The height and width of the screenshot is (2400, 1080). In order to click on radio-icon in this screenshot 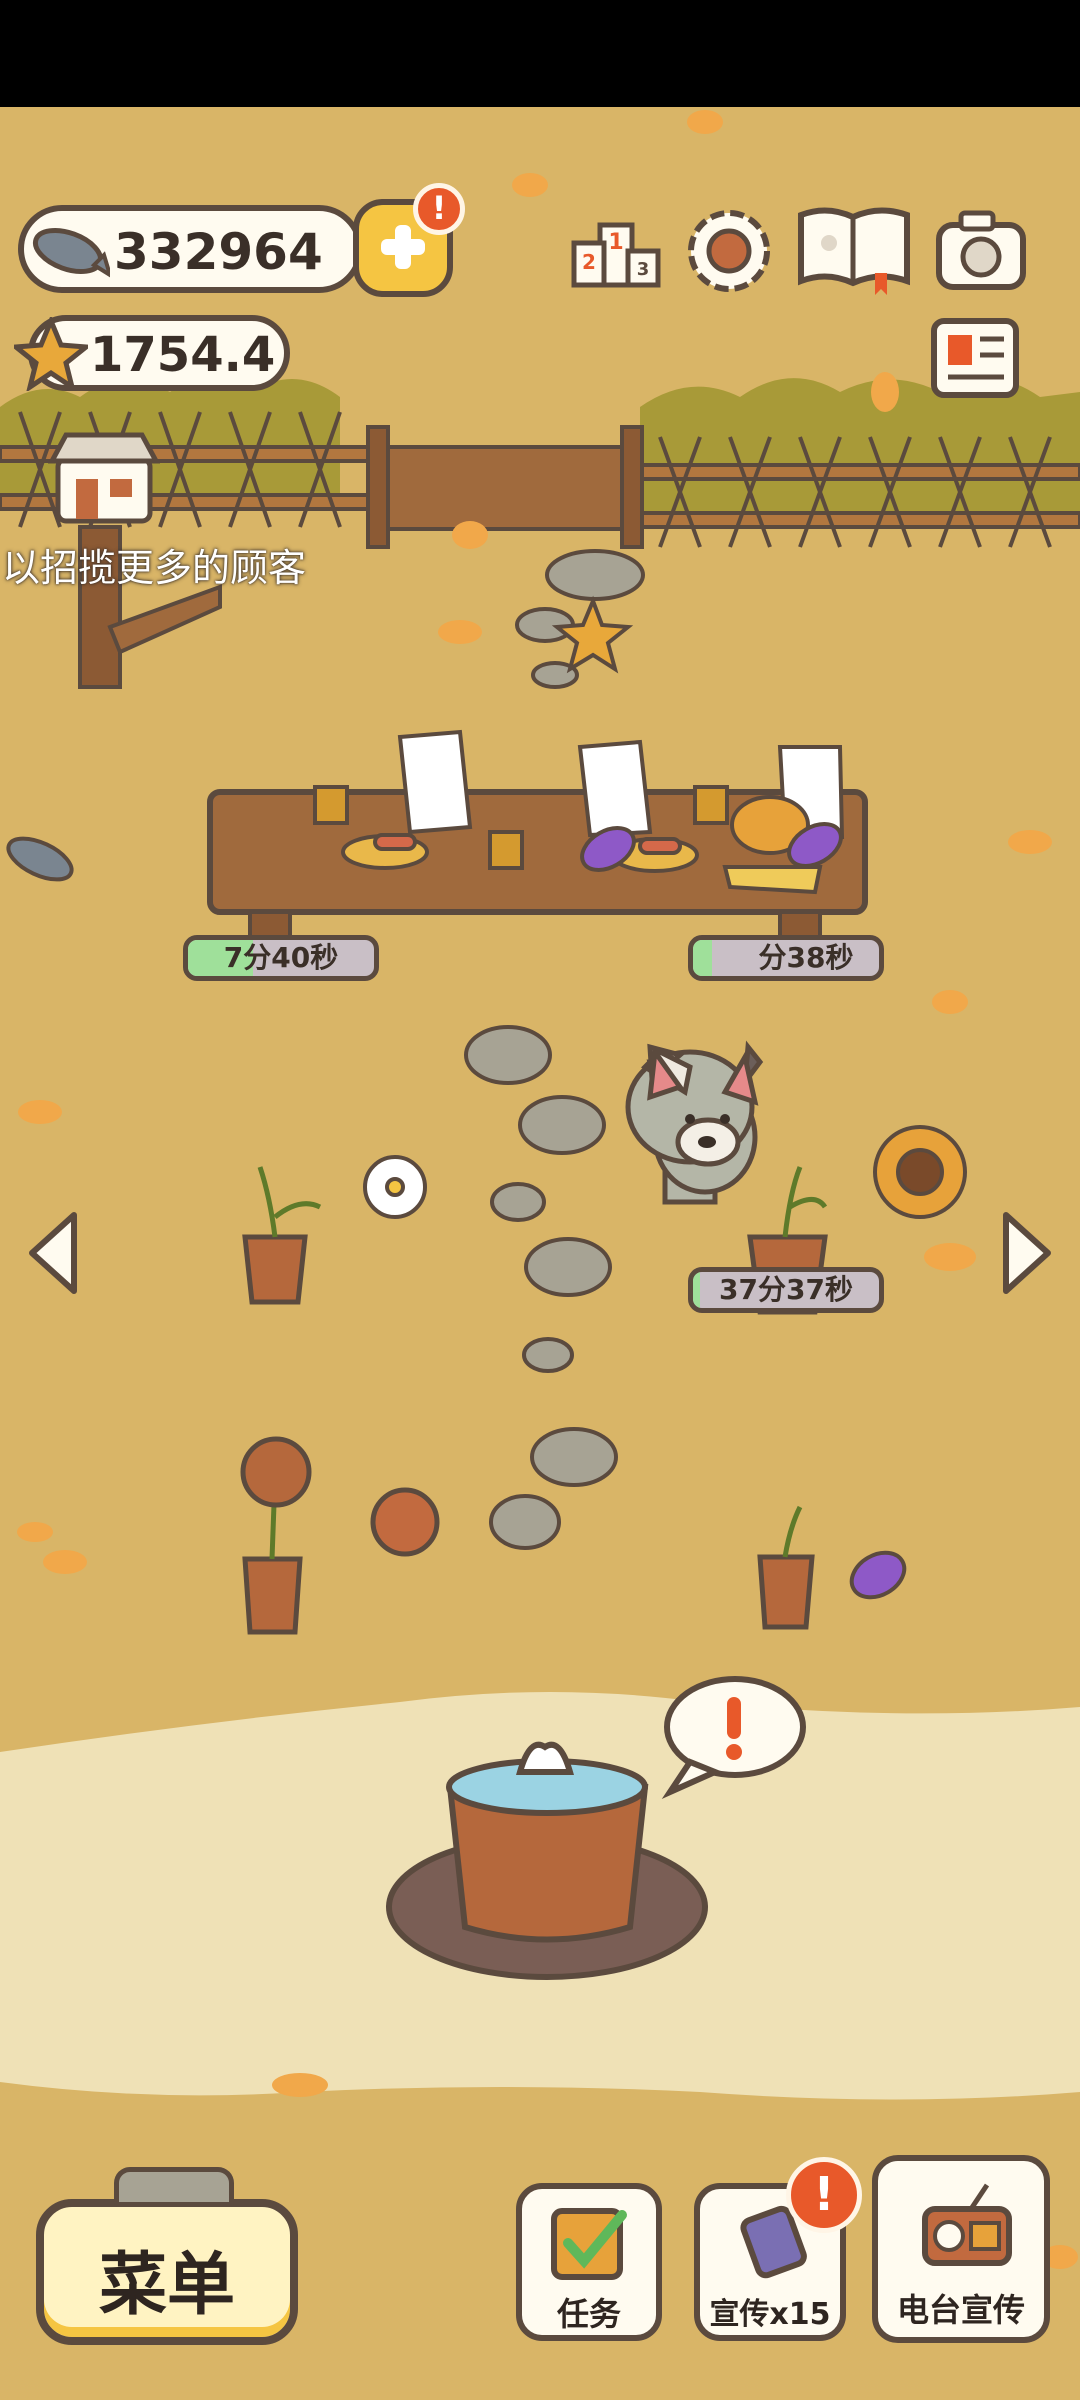, I will do `click(967, 2224)`.